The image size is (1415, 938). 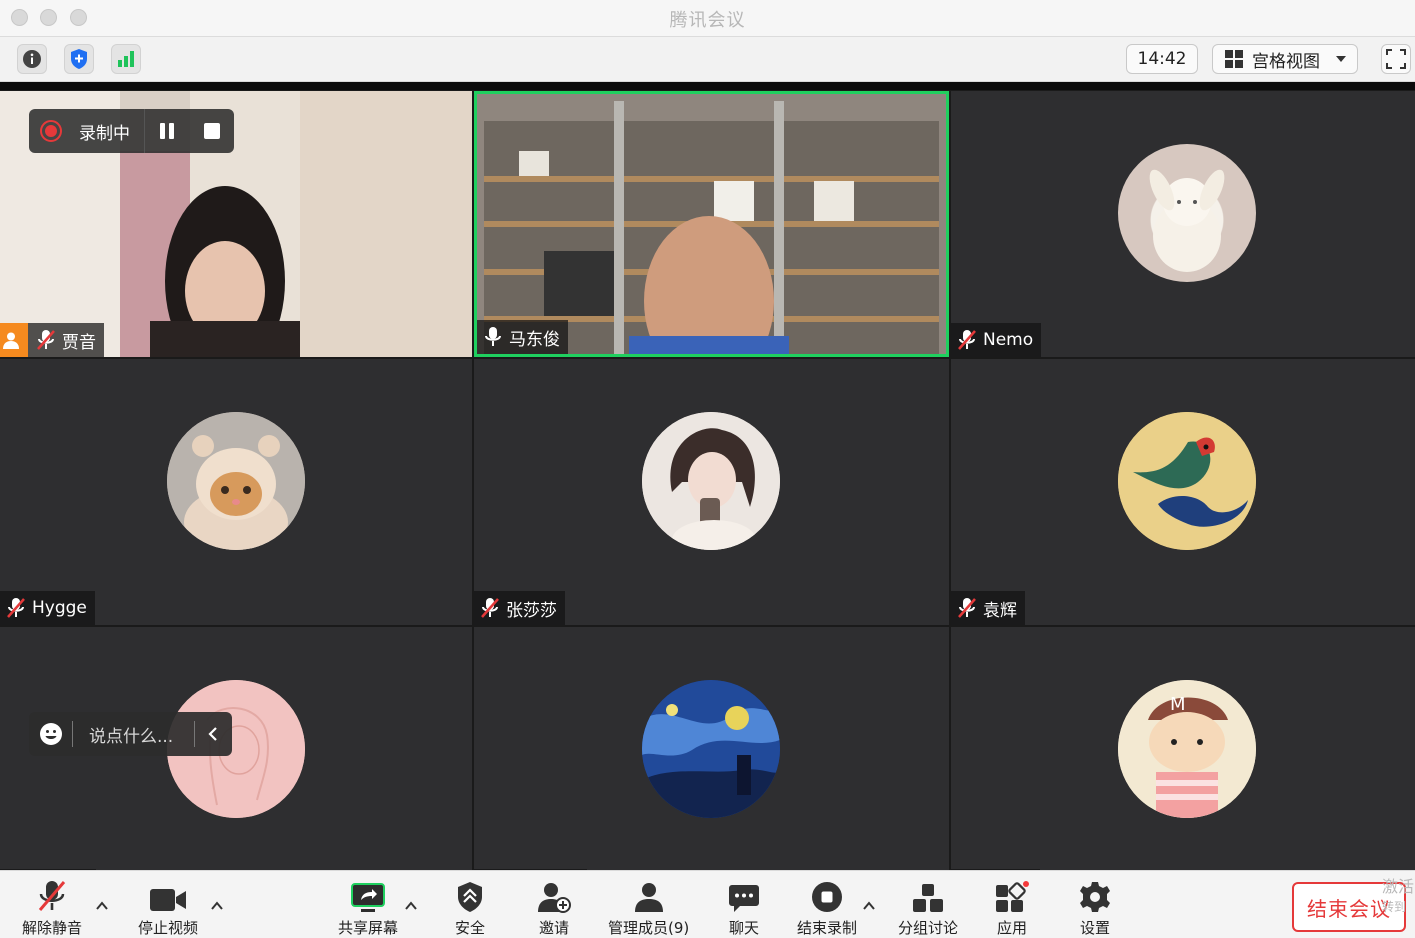 I want to click on participant-tile-nemo: Nemo, so click(x=1183, y=224).